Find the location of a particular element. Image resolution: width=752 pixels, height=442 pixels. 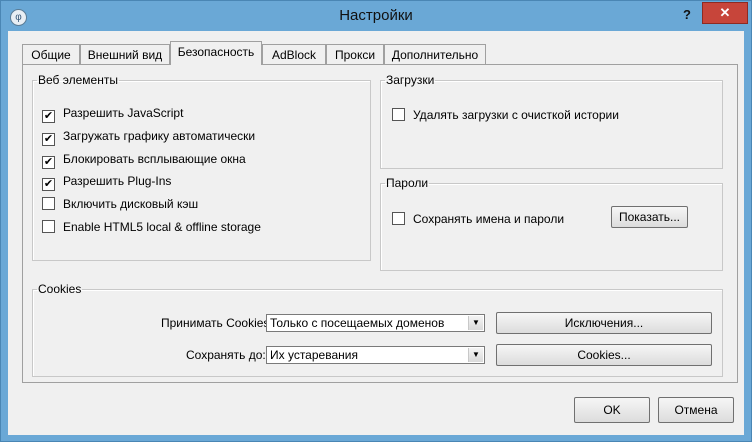

web-elements-legend: Веб элементы is located at coordinates (78, 80).